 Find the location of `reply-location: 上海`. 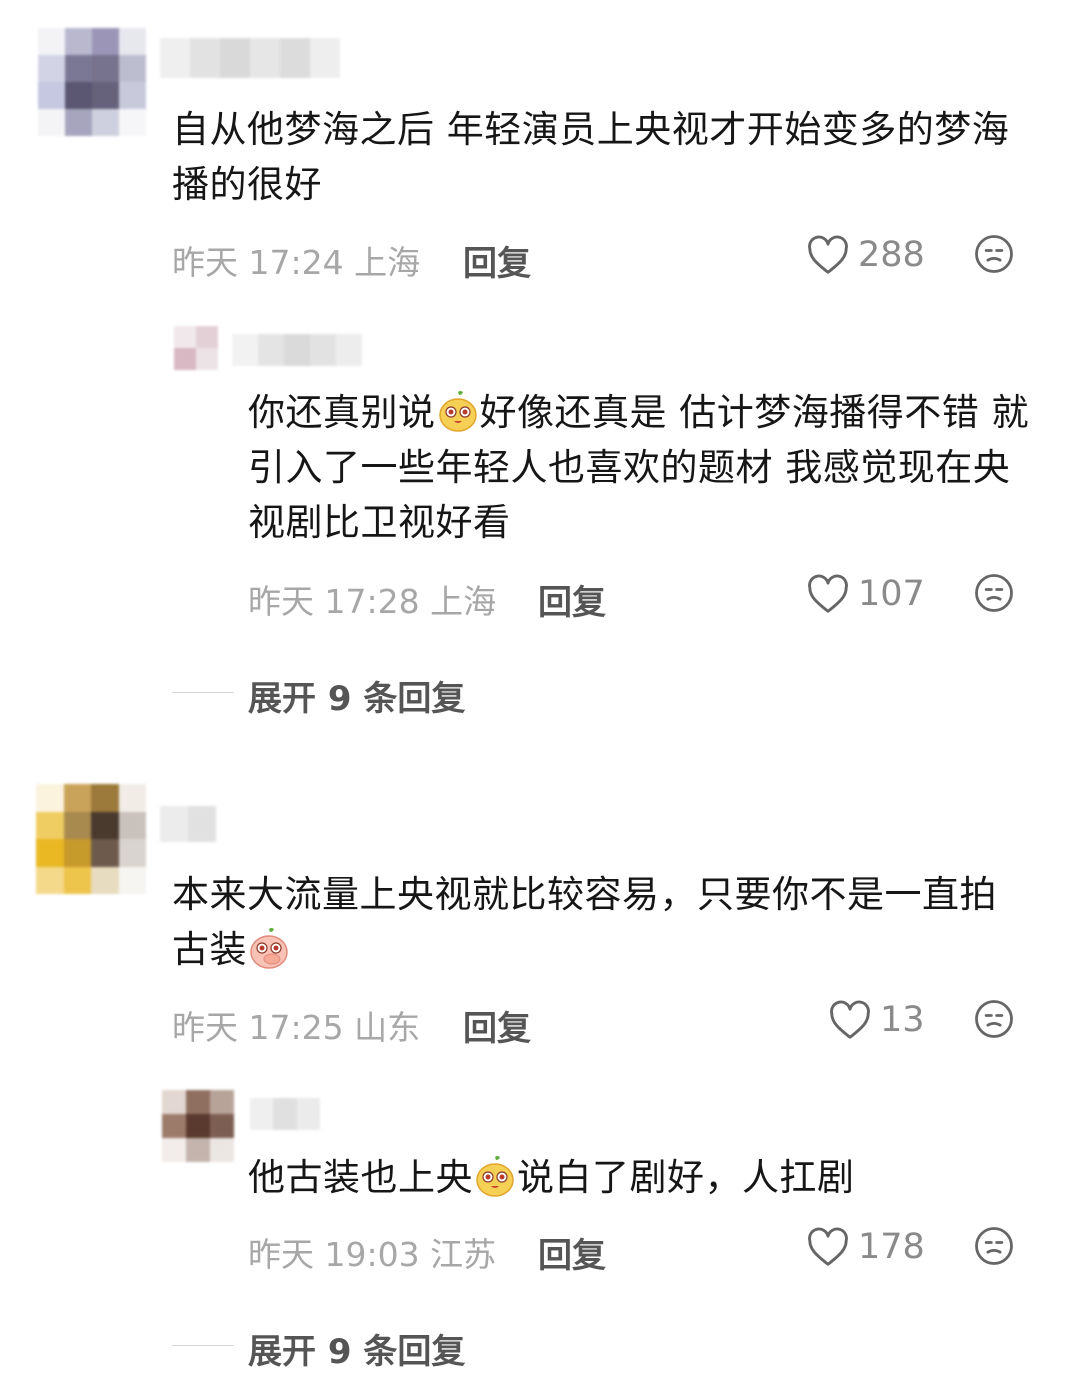

reply-location: 上海 is located at coordinates (463, 601).